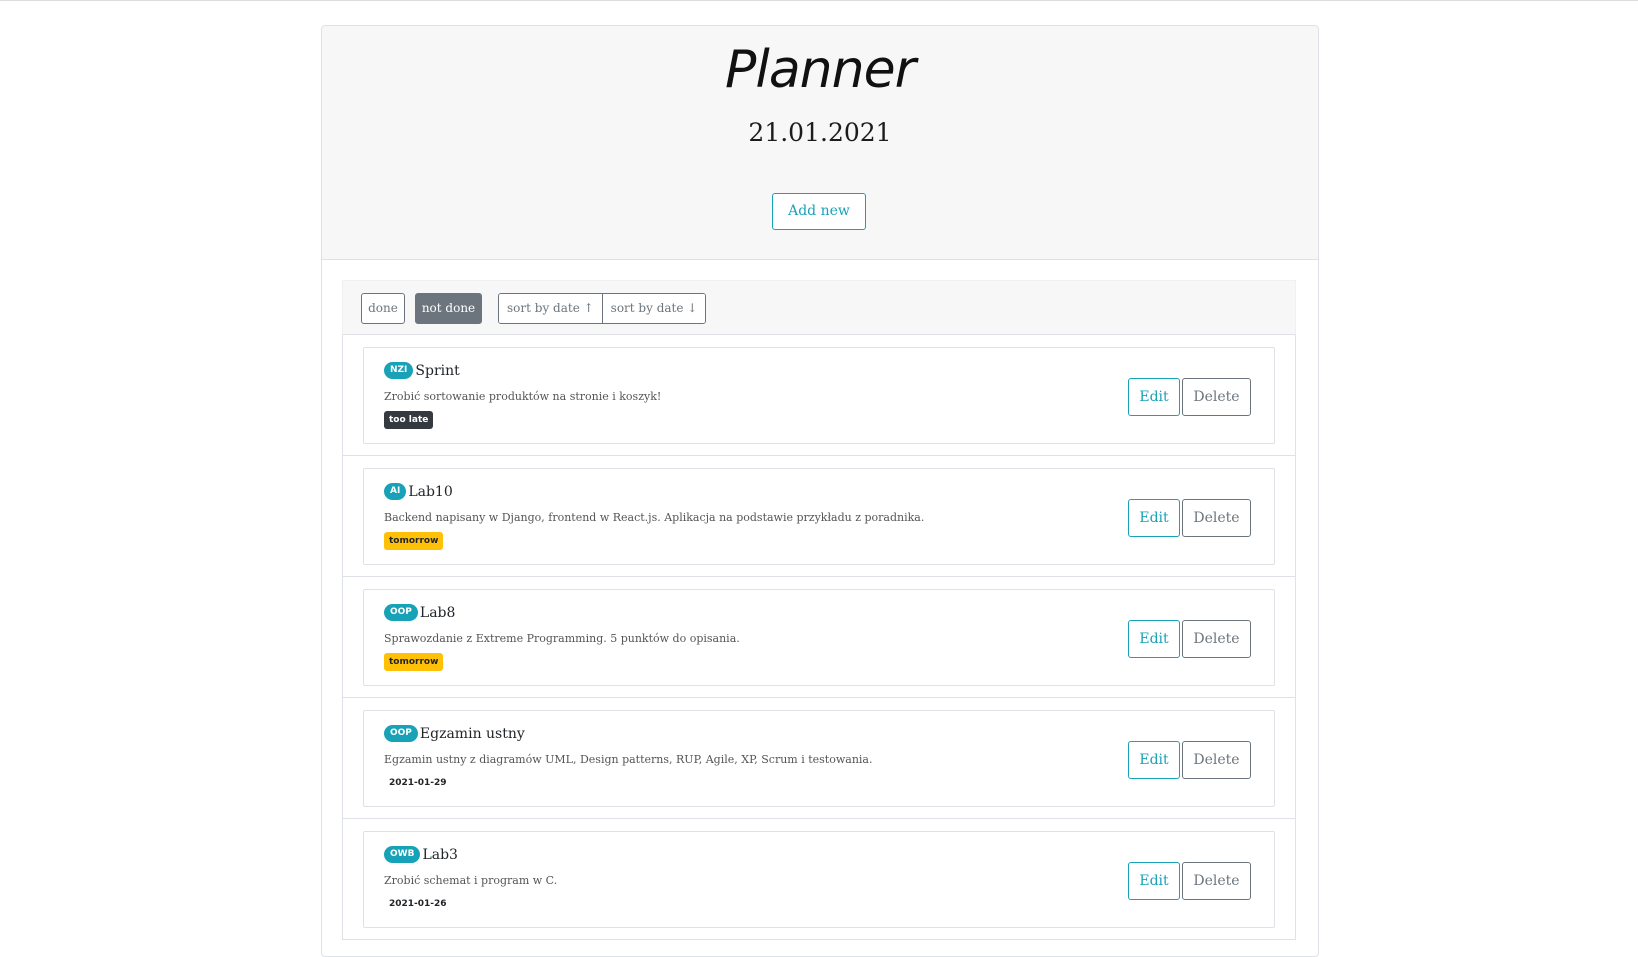 This screenshot has width=1638, height=957. I want to click on current-date: 21.01.2021, so click(820, 132).